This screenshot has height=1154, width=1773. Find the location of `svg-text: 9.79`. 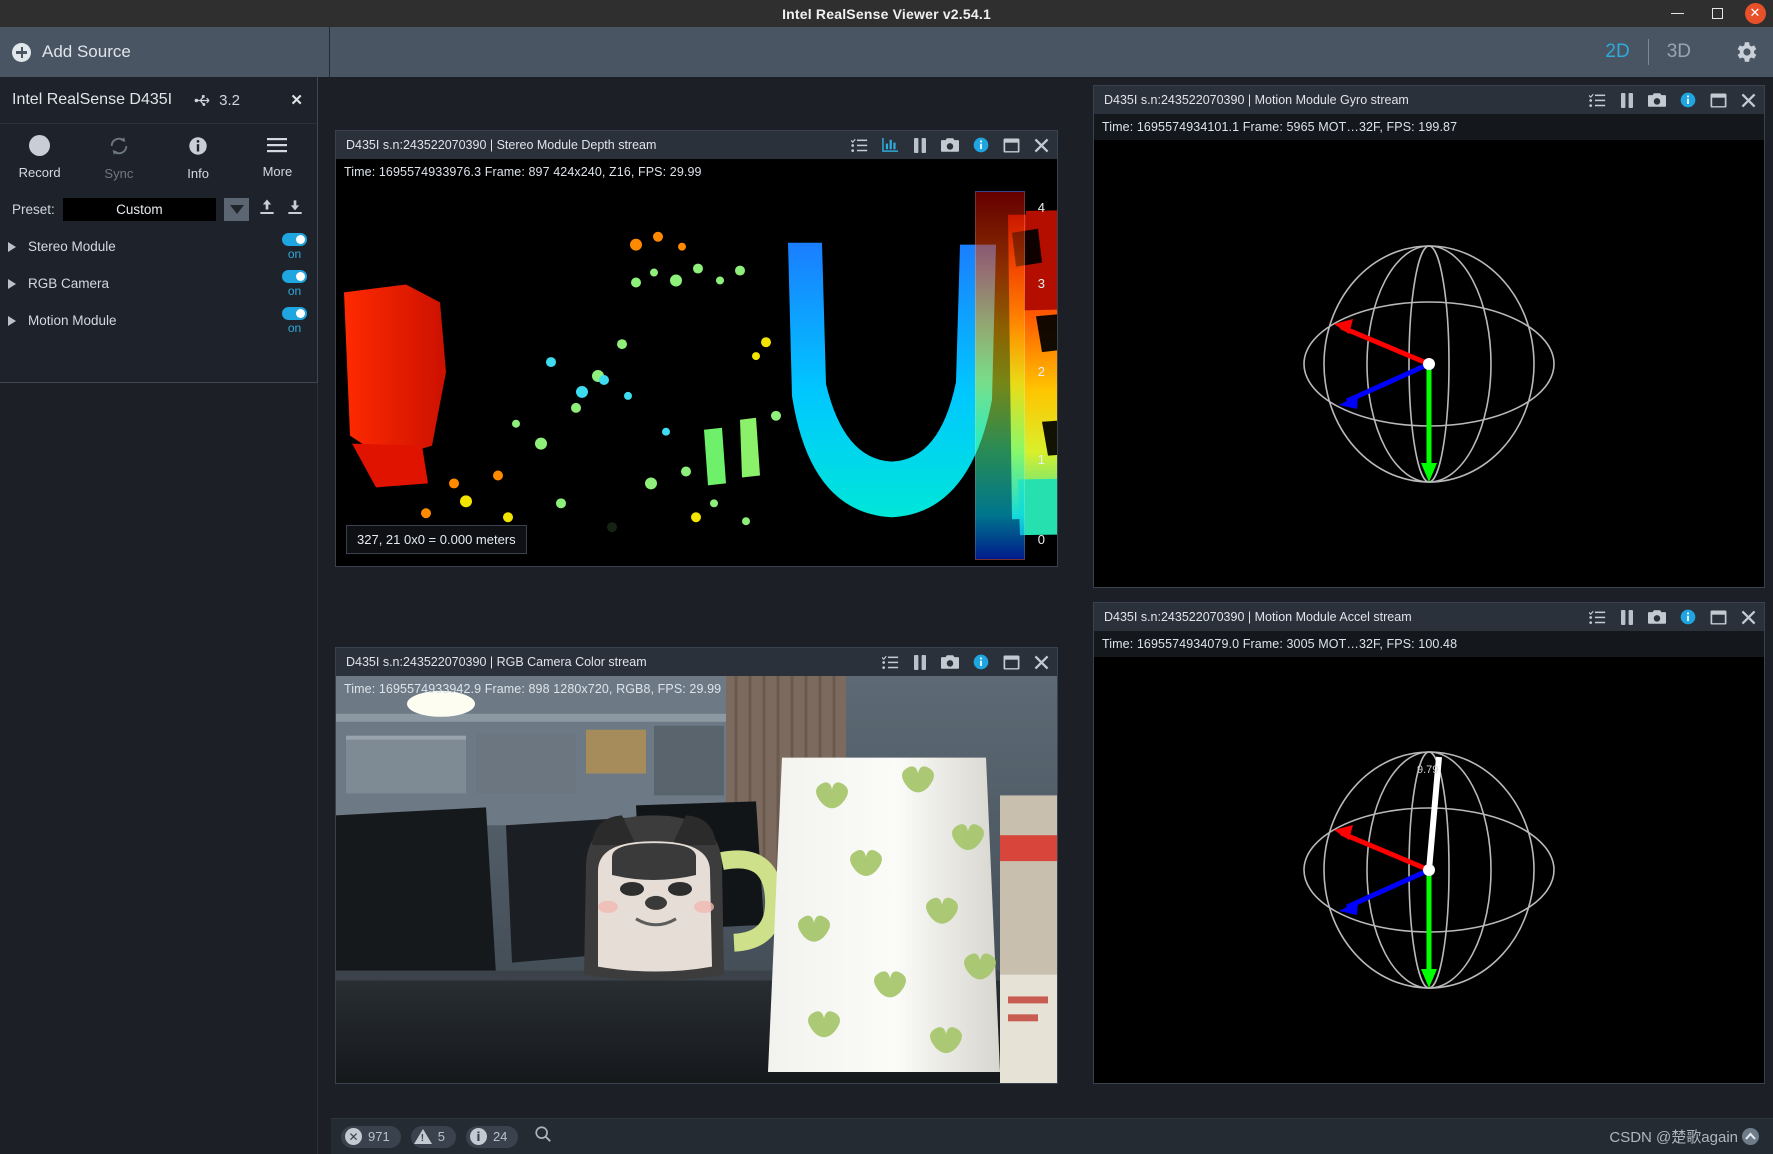

svg-text: 9.79 is located at coordinates (1427, 770).